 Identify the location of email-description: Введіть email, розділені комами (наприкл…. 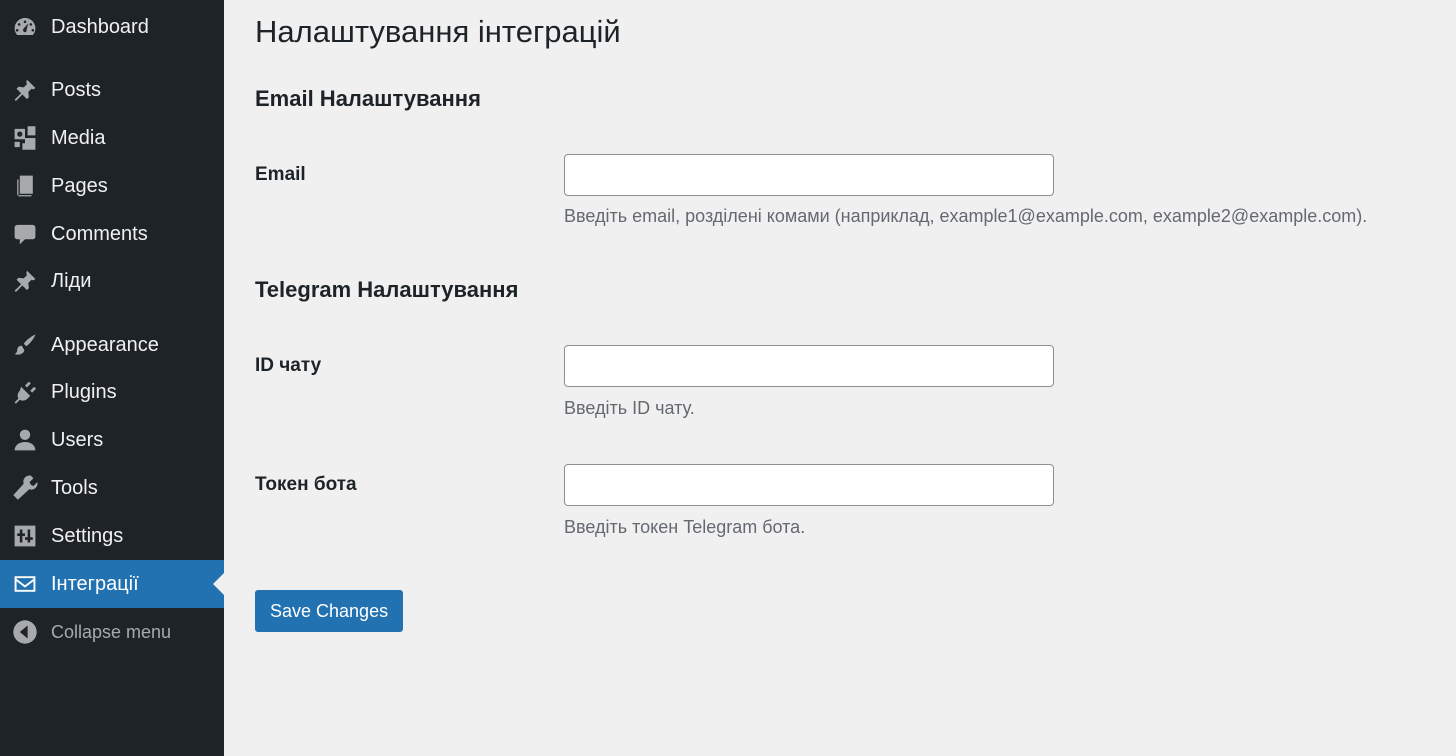
(966, 216).